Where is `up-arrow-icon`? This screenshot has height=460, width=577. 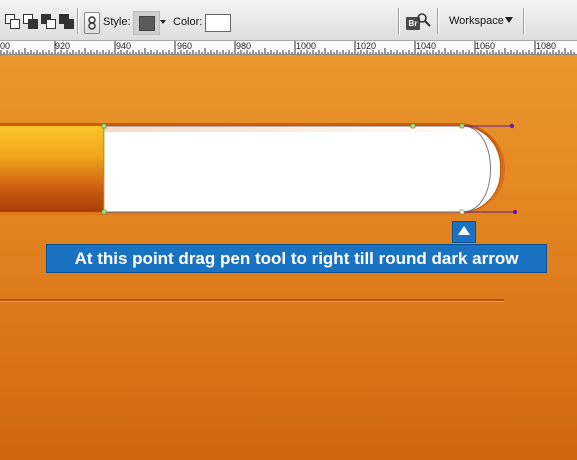 up-arrow-icon is located at coordinates (464, 230).